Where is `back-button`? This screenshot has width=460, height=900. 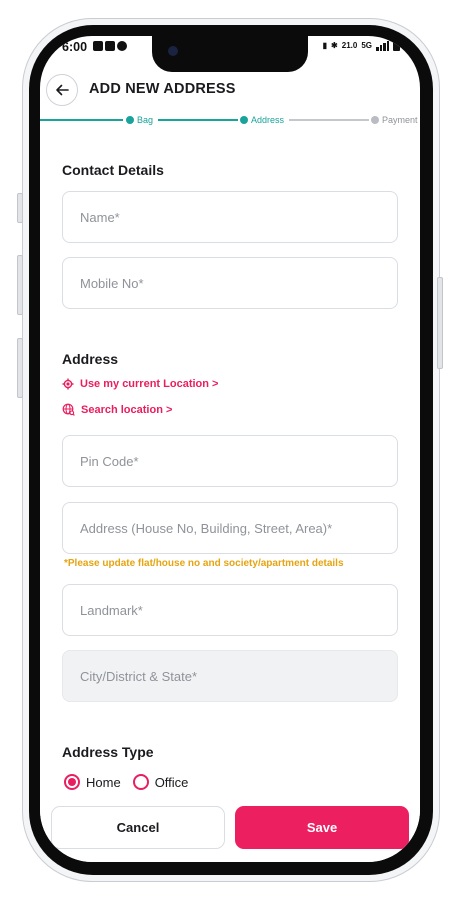 back-button is located at coordinates (62, 90).